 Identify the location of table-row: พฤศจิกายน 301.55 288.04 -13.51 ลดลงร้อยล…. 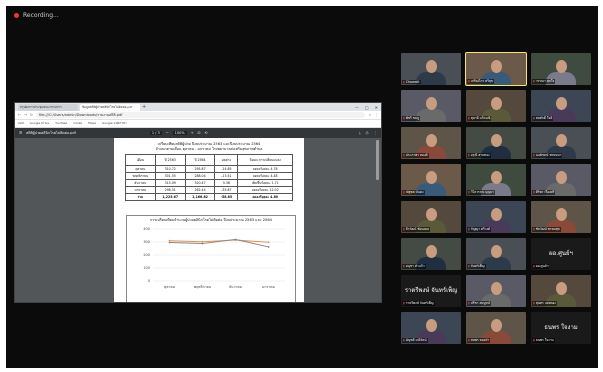
(209, 176).